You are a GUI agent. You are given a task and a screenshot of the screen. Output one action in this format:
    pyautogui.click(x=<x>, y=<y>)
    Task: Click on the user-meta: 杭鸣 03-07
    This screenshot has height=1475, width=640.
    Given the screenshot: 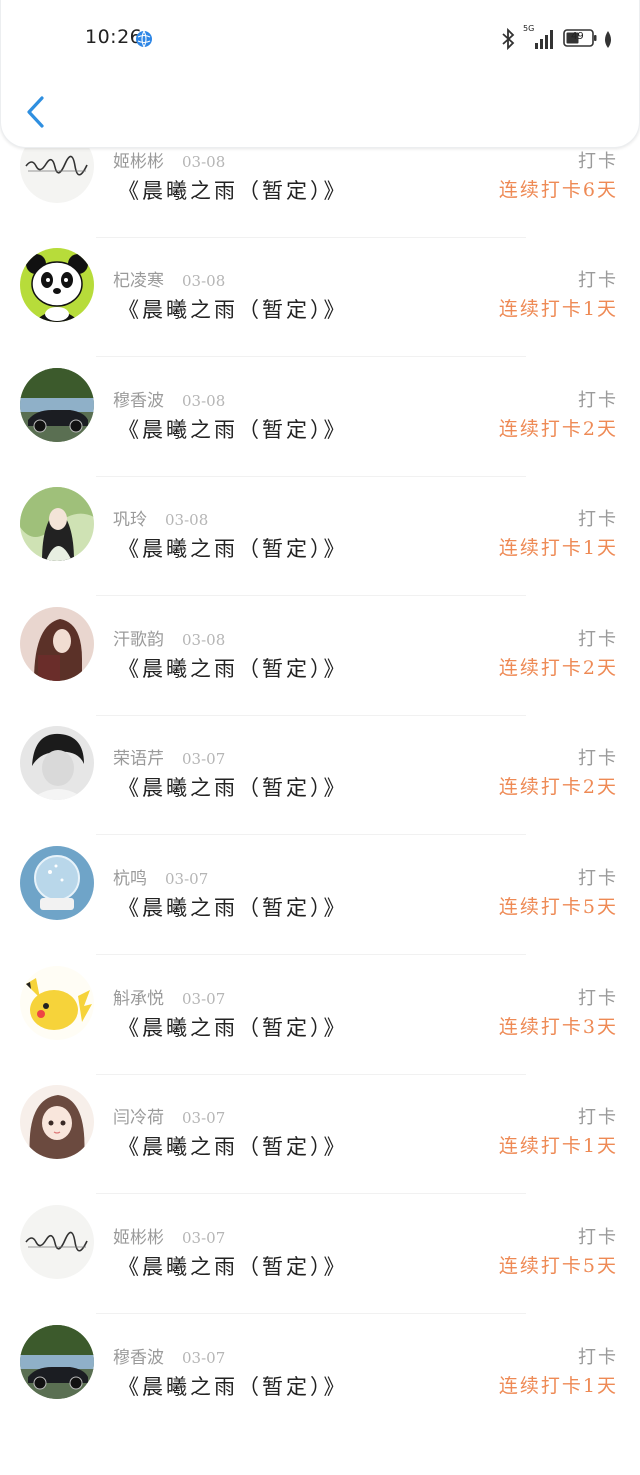 What is the action you would take?
    pyautogui.click(x=160, y=876)
    